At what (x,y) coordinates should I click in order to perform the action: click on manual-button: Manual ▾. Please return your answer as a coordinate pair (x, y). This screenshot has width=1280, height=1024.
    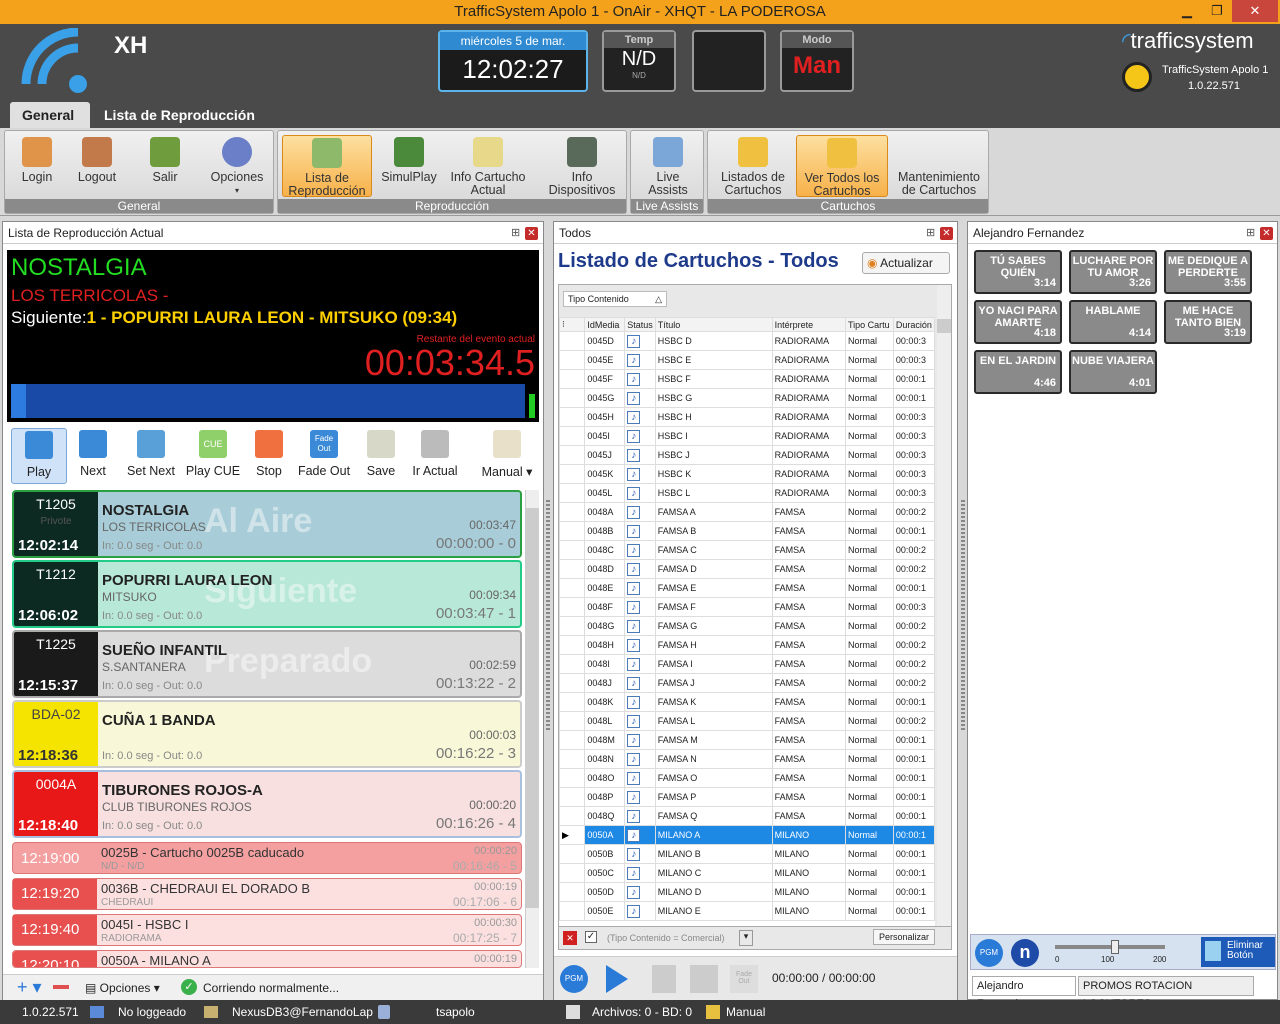
    Looking at the image, I should click on (507, 455).